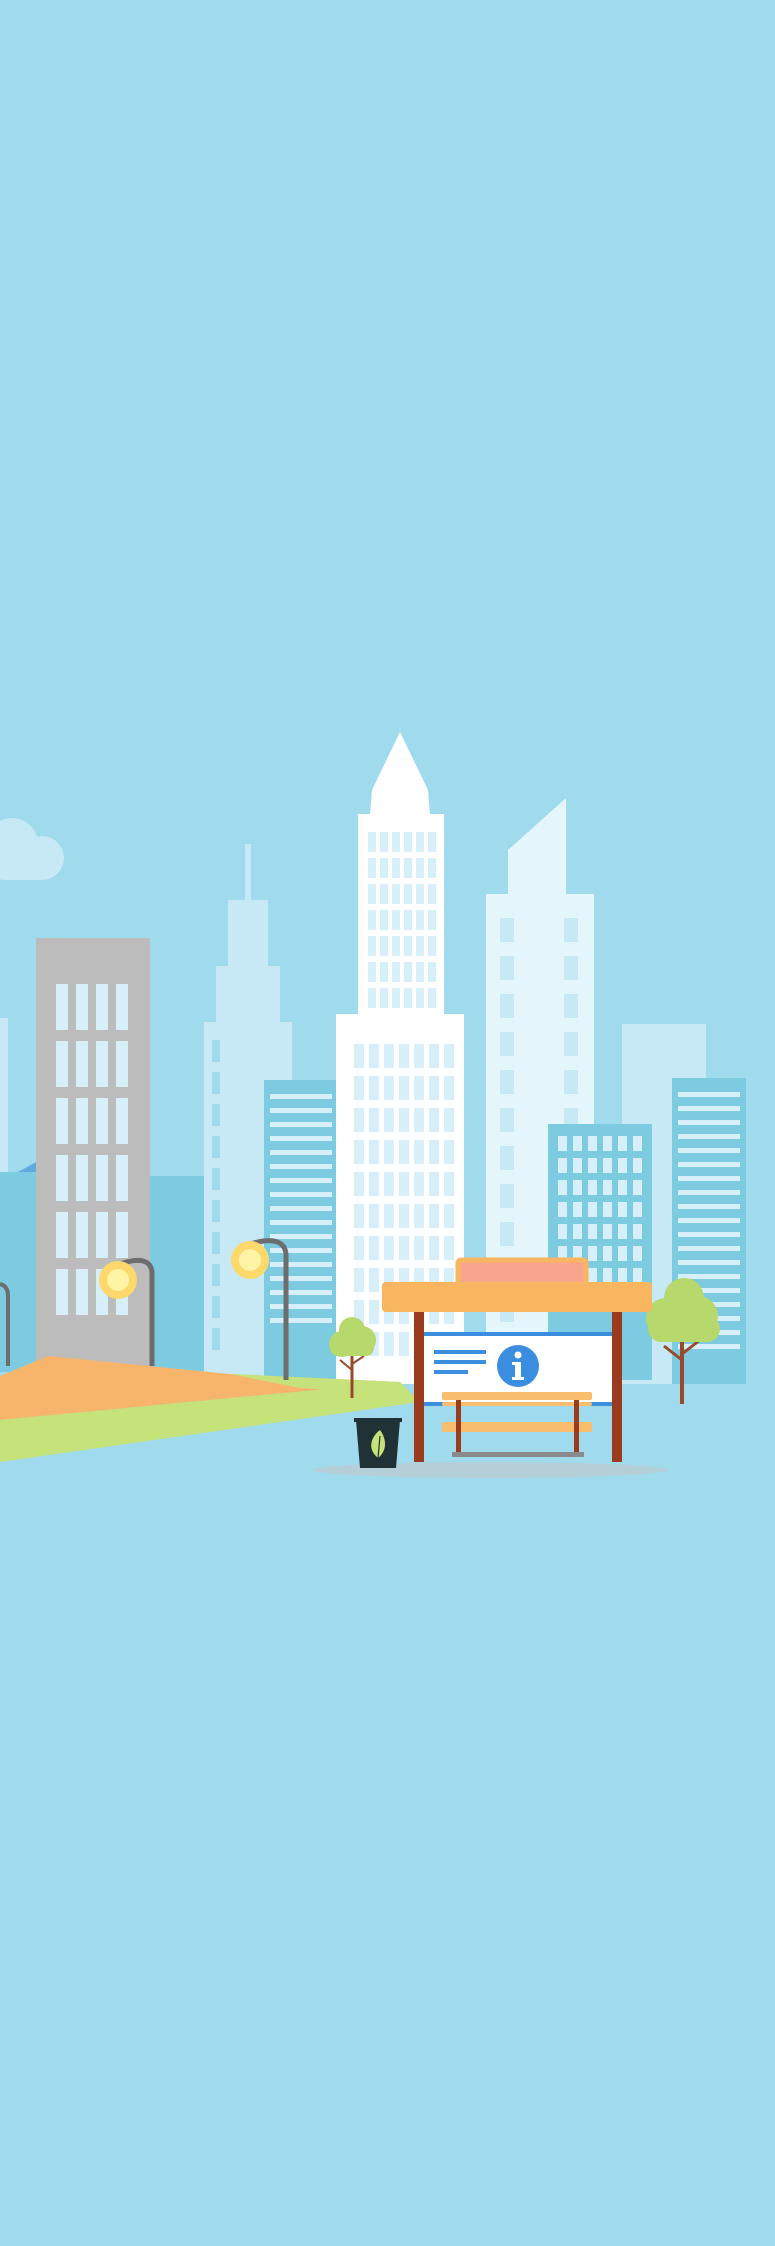  I want to click on building-mid-center-left, so click(177, 1276).